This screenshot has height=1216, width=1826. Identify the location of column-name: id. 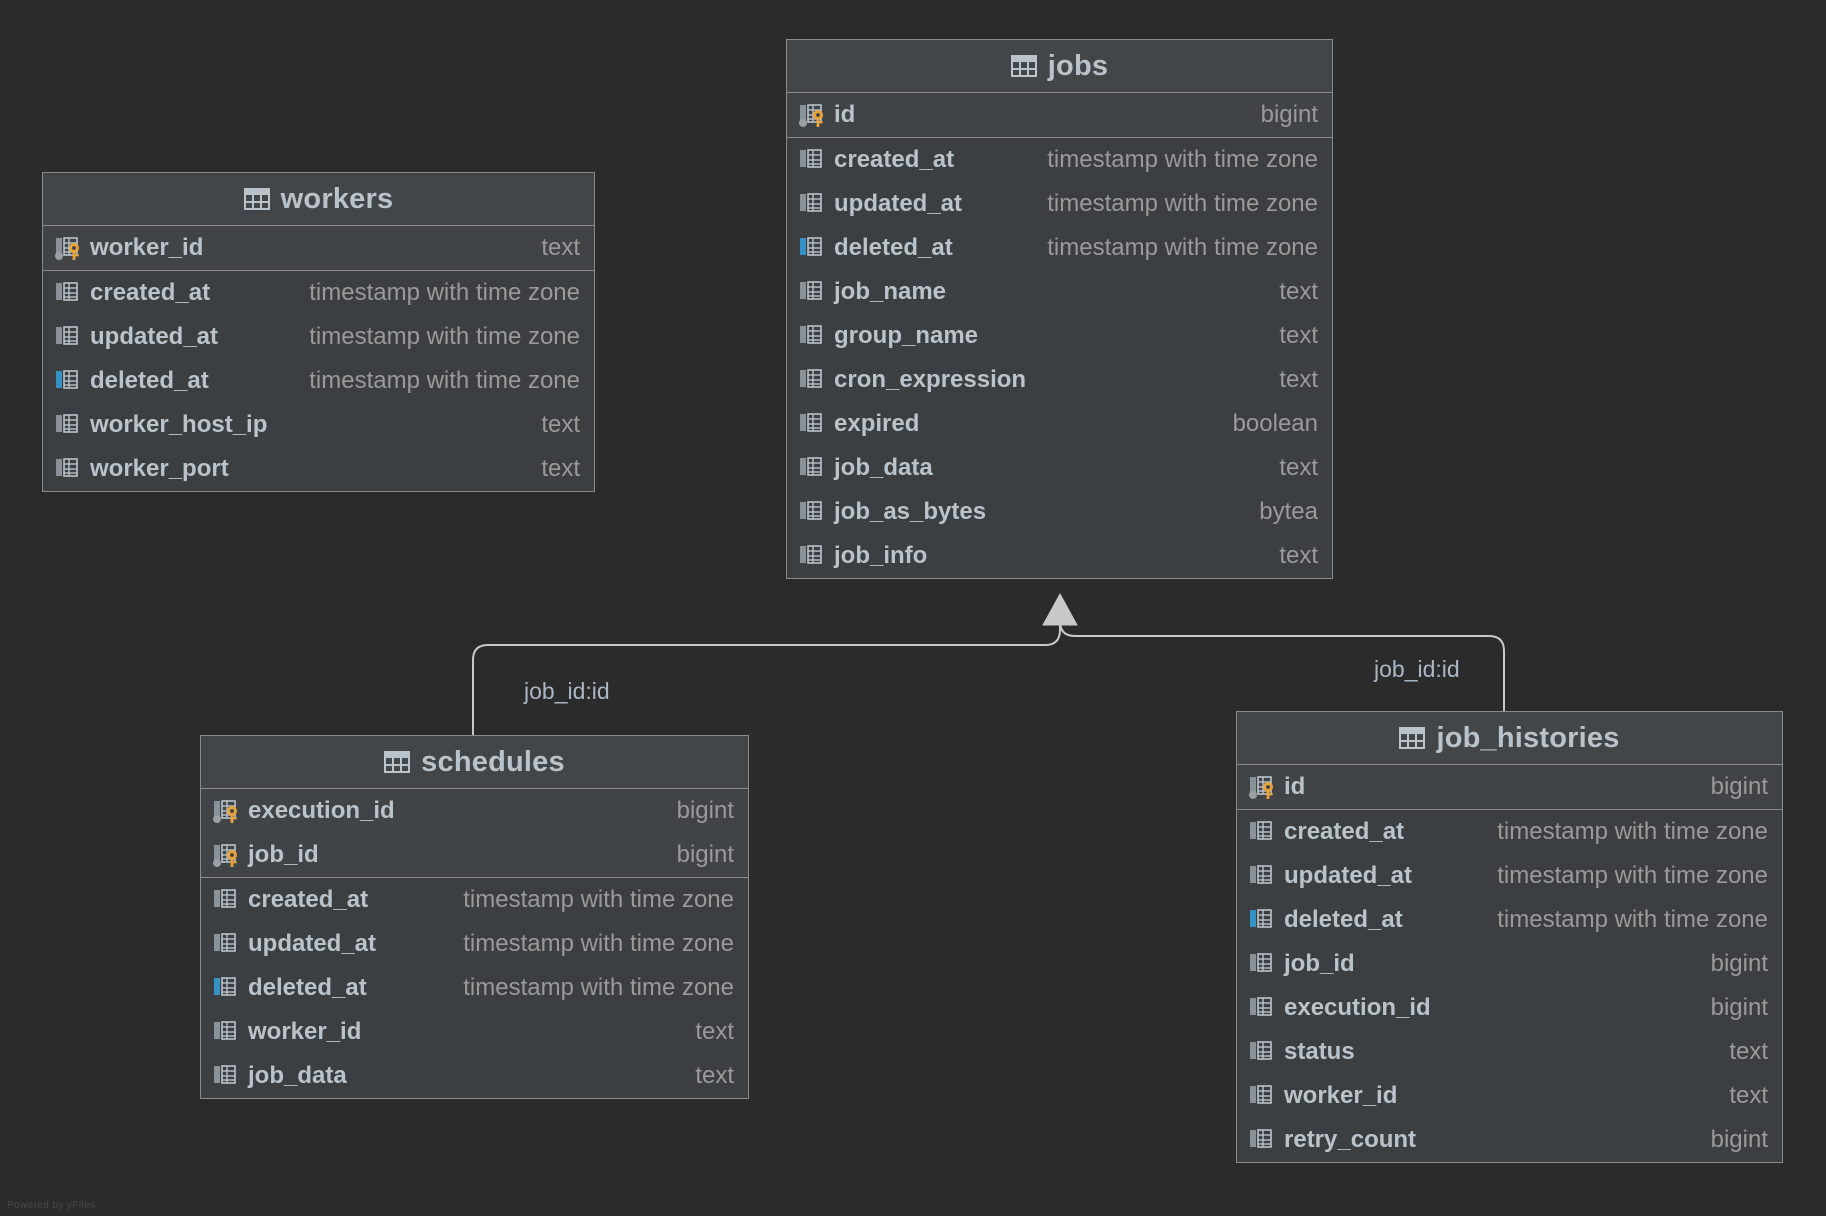
(1295, 786).